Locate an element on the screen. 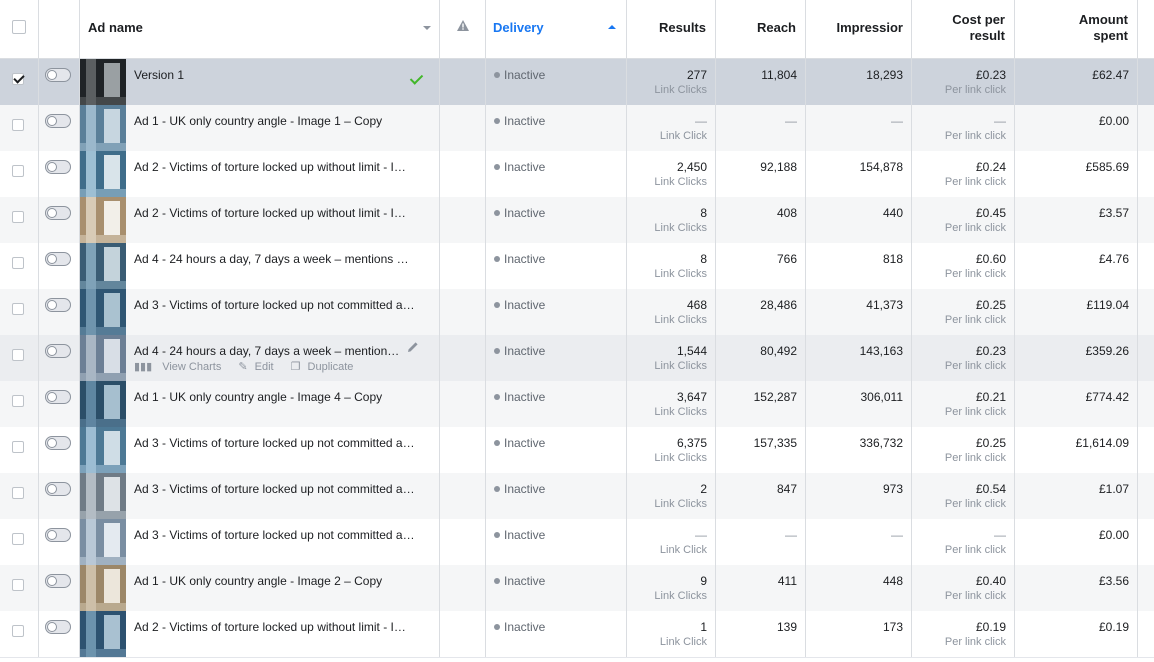 The height and width of the screenshot is (662, 1154). view-charts-link: ▮▮▮ View Charts is located at coordinates (181, 367).